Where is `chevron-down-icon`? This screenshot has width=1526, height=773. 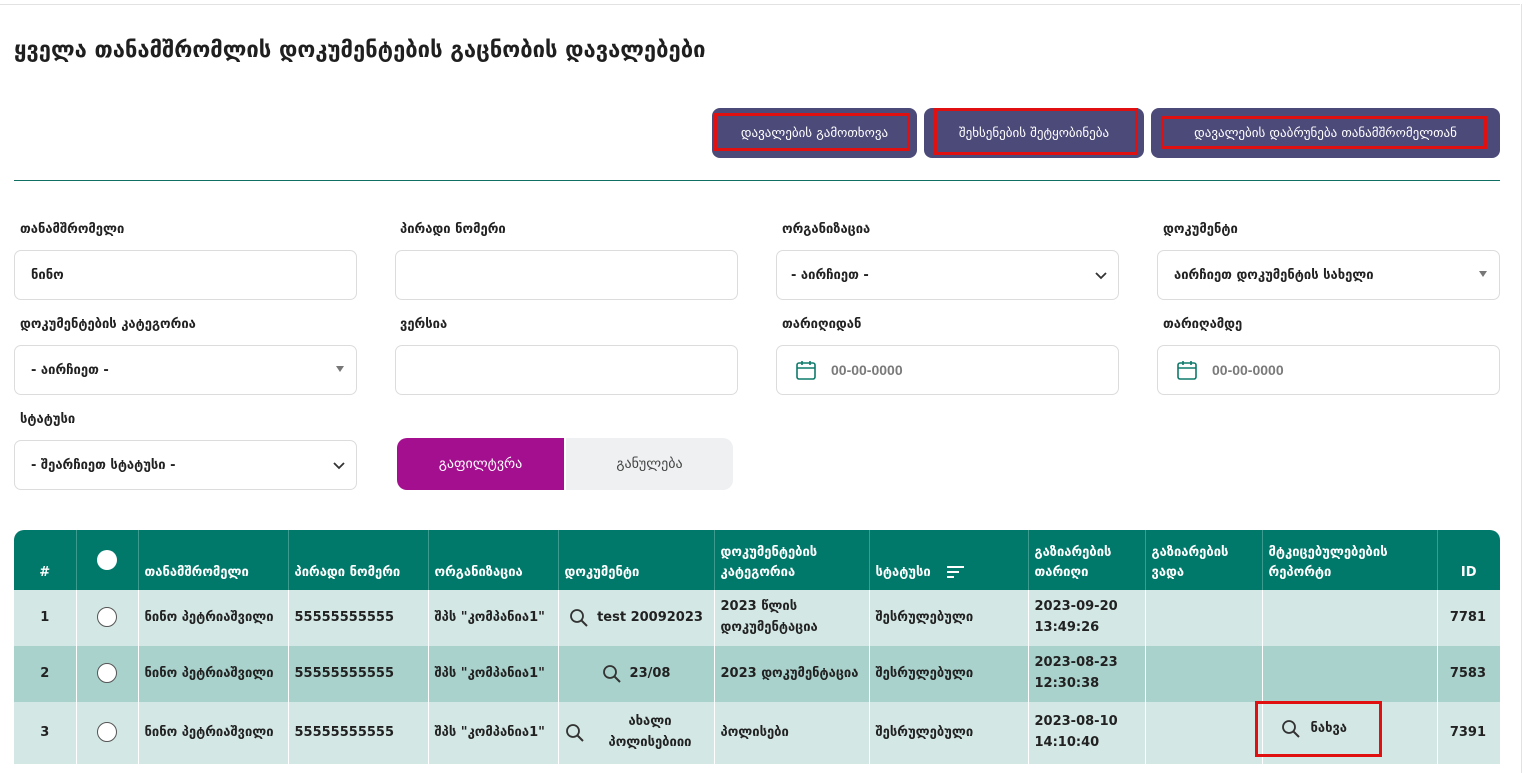 chevron-down-icon is located at coordinates (339, 466).